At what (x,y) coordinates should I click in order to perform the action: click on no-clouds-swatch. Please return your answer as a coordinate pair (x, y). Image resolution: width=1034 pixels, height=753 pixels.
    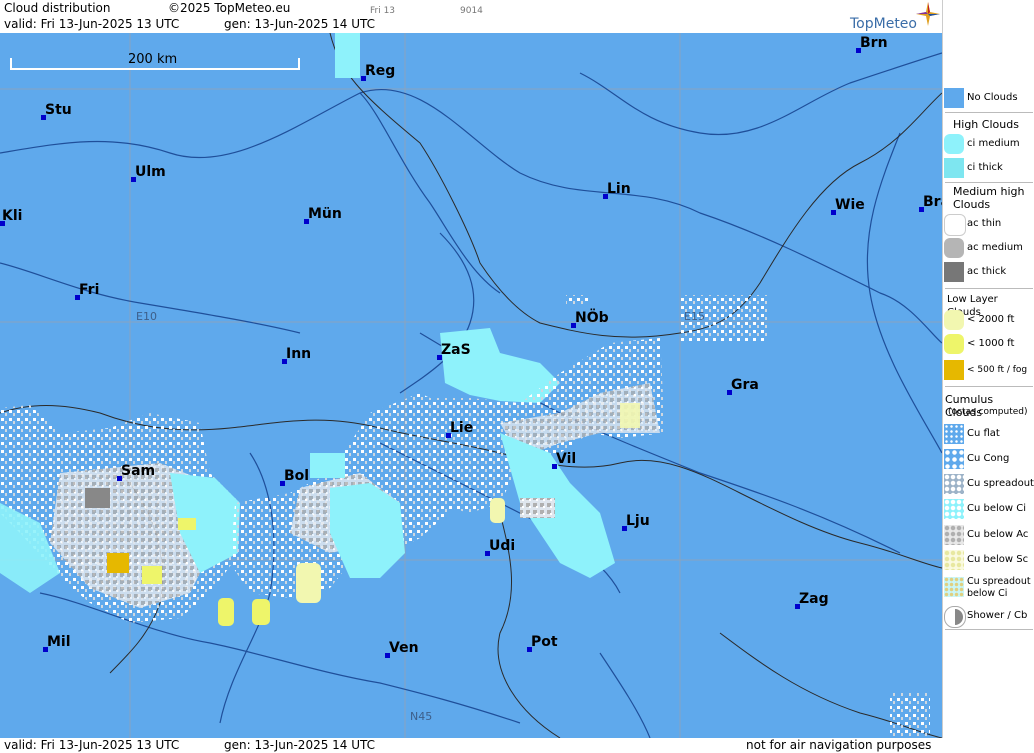
    Looking at the image, I should click on (954, 98).